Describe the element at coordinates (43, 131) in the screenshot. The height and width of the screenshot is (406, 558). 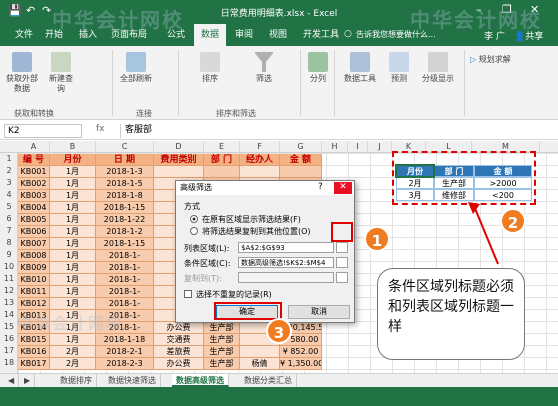
I see `name-box: K2` at that location.